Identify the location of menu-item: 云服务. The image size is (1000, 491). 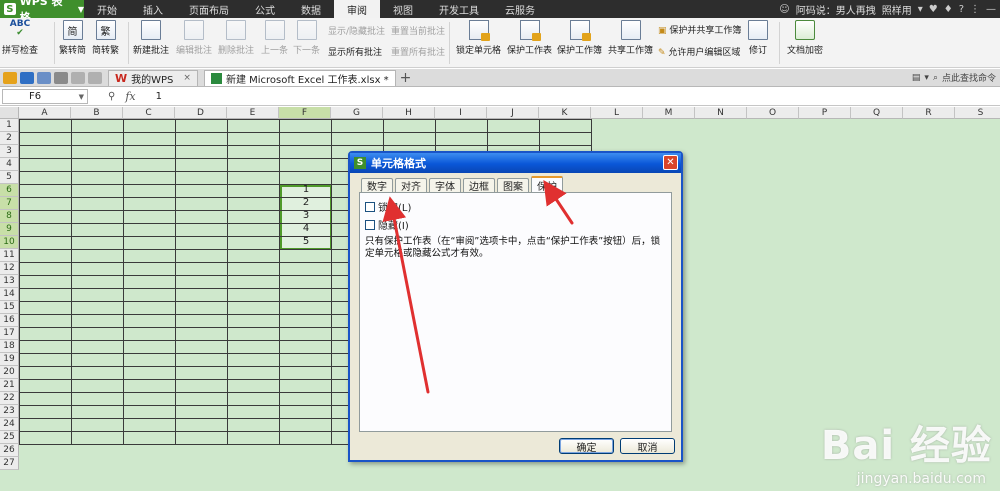
(520, 9).